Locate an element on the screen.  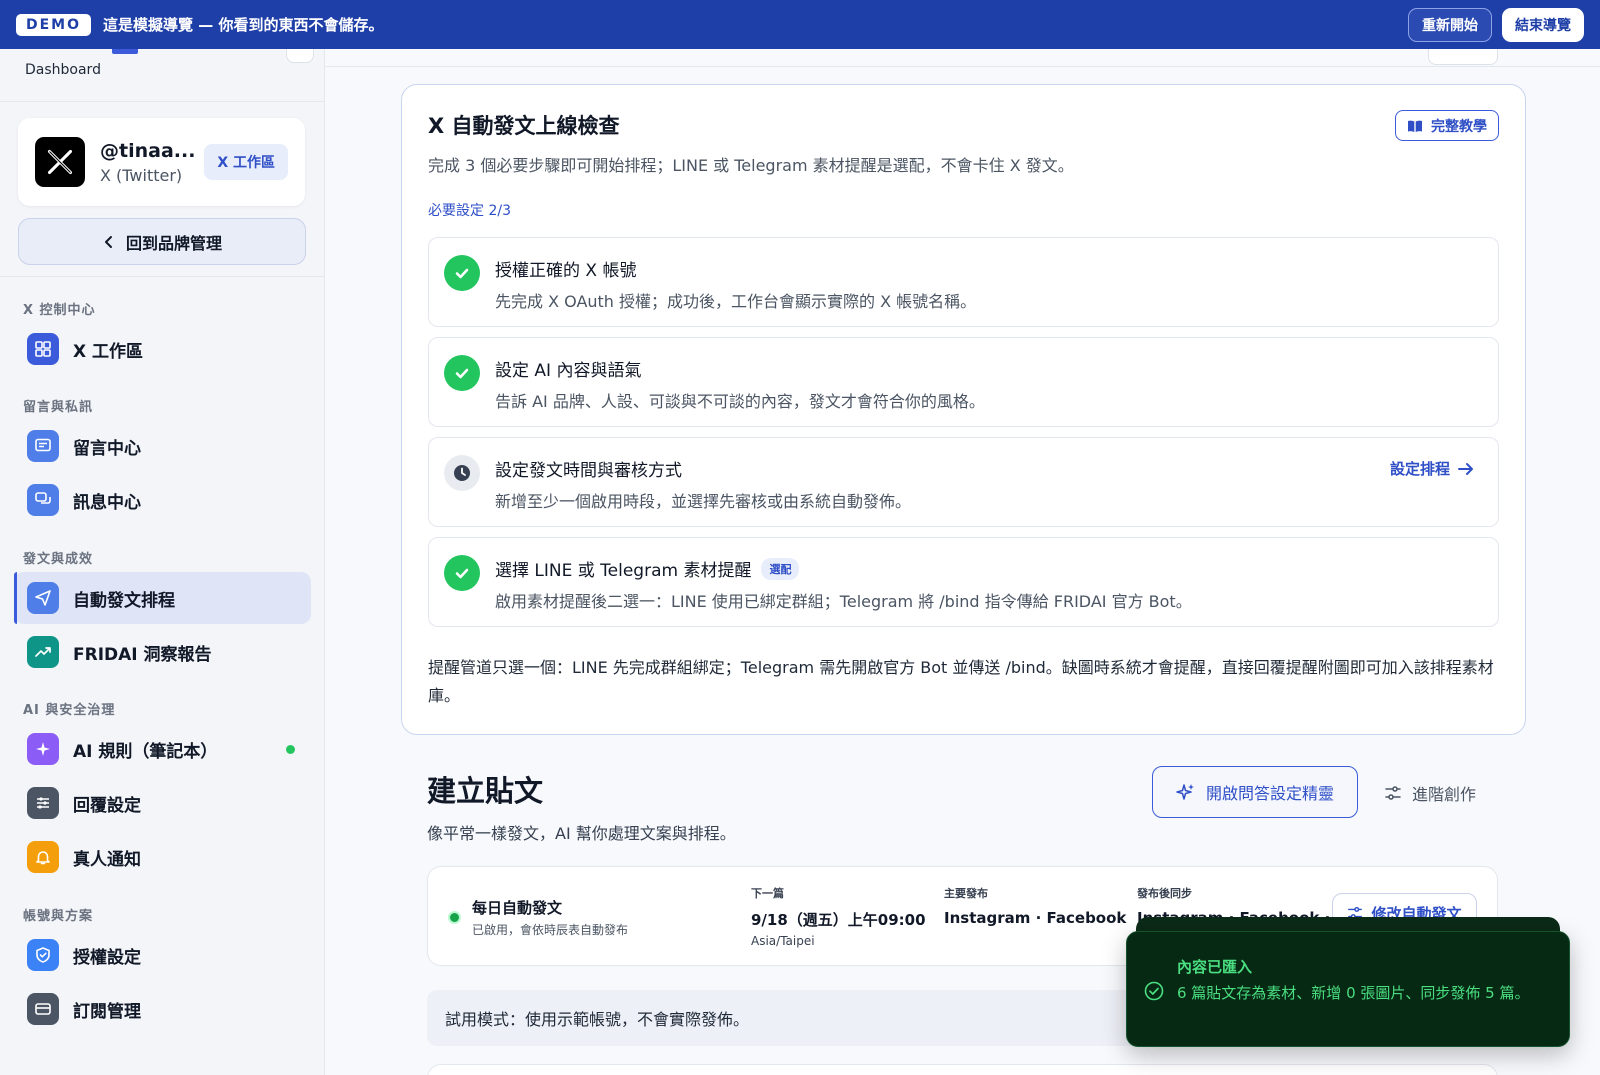
toast-body: 6 篇貼文存為素材、新增 0 張圖片、同步發佈 5 篇。 is located at coordinates (1353, 993).